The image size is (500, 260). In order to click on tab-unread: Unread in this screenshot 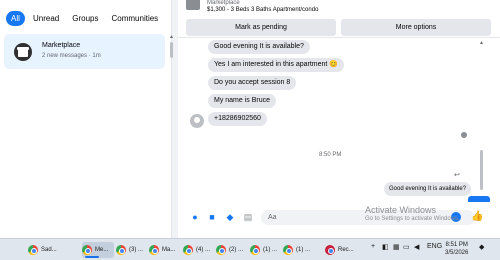, I will do `click(46, 18)`.